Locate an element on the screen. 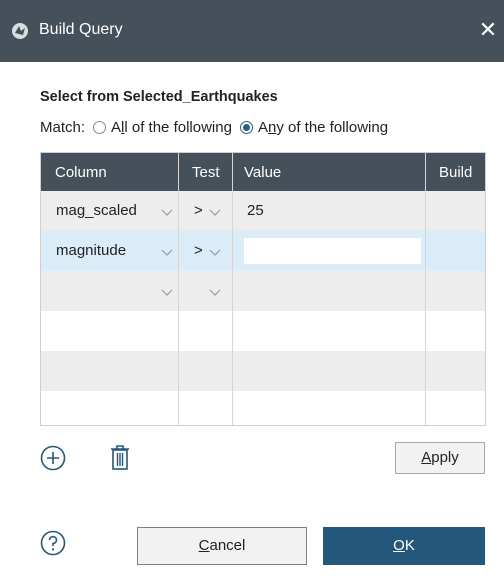 This screenshot has height=587, width=504. match-any-radio is located at coordinates (246, 127).